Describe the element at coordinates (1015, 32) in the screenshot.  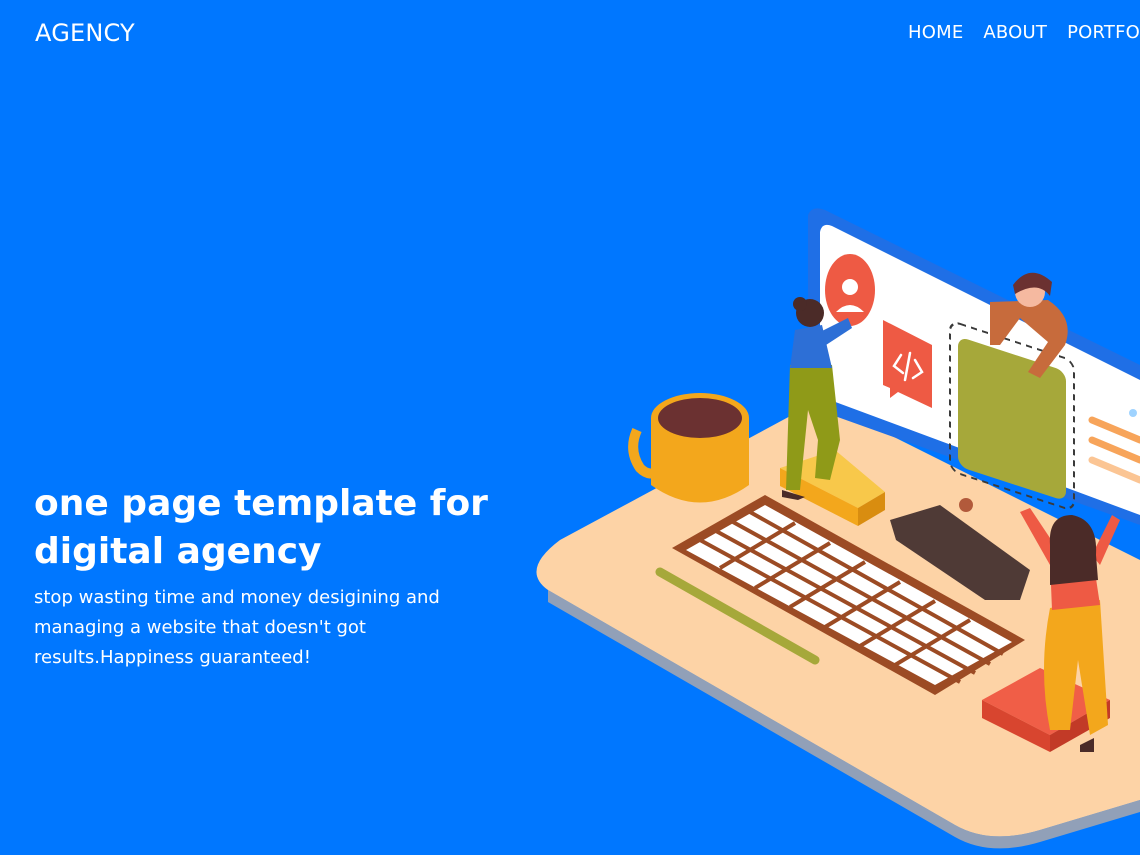
I see `nav-item-about: ABOUT` at that location.